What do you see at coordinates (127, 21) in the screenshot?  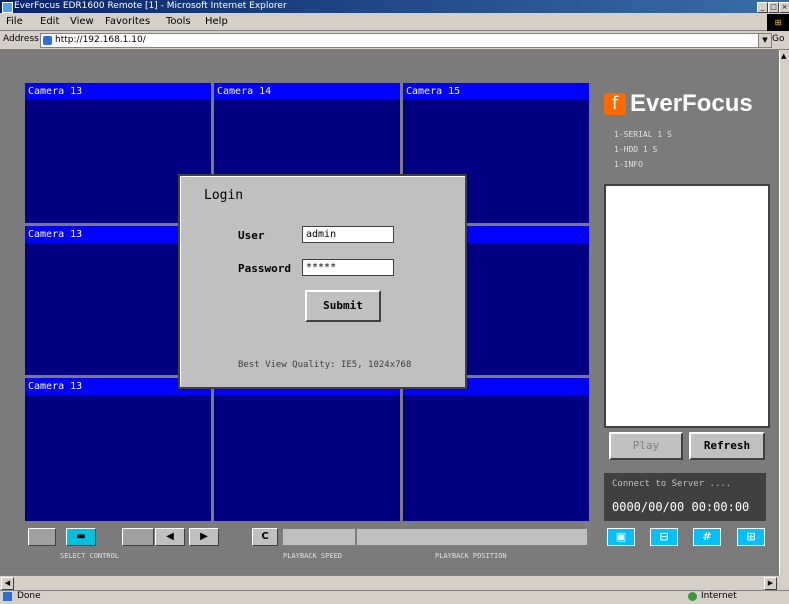 I see `menu-favorites: Favorites` at bounding box center [127, 21].